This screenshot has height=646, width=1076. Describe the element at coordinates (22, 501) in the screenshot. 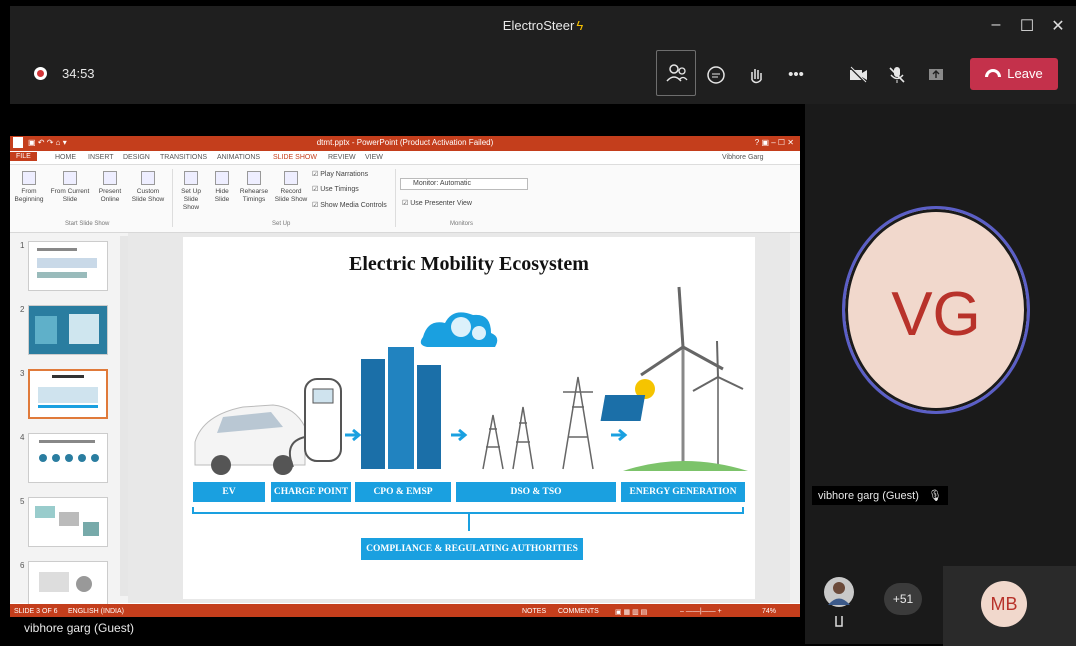

I see `thumb-number: 5` at that location.